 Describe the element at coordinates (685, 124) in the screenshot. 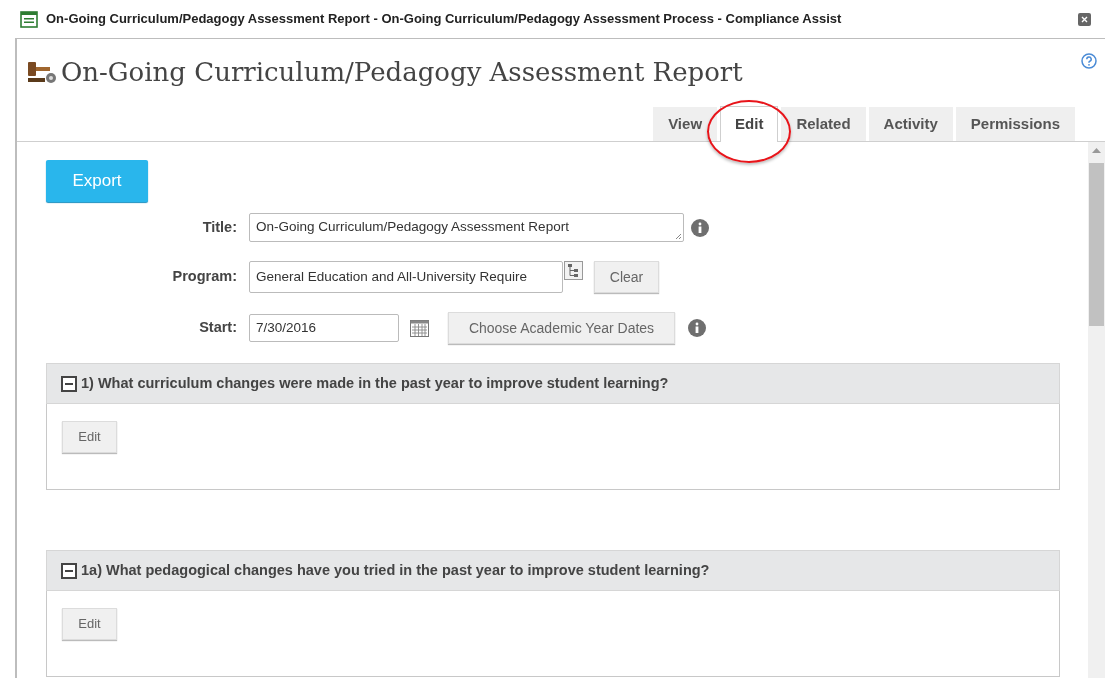

I see `tab: View` at that location.